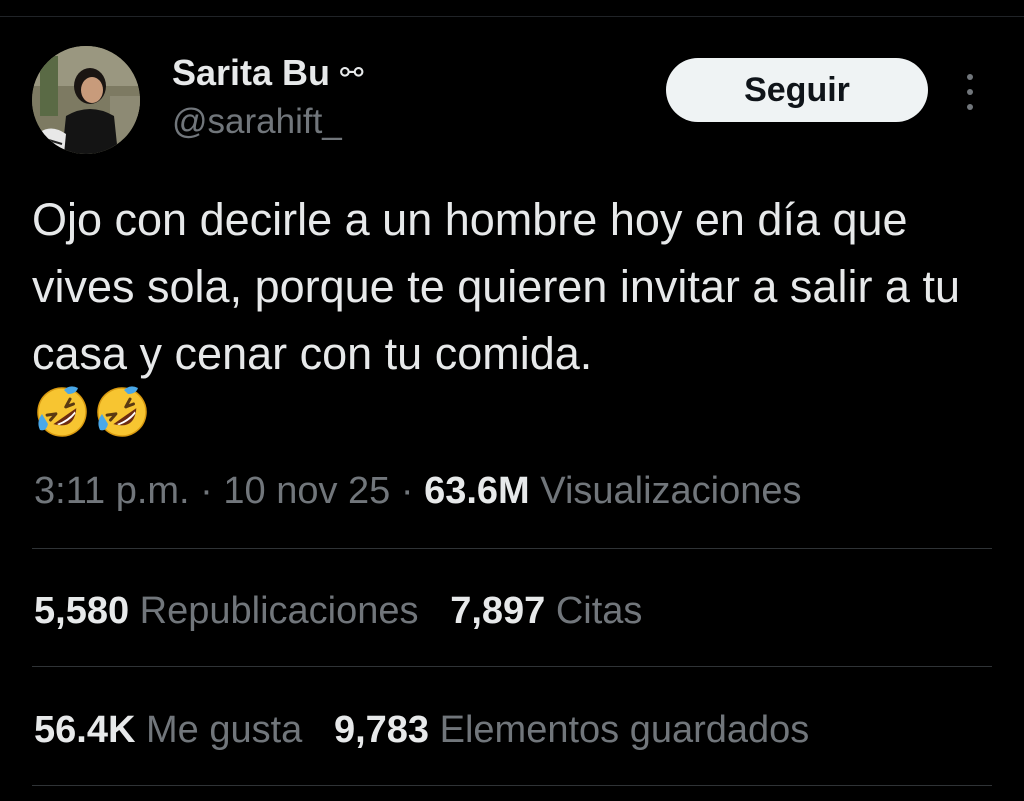 Image resolution: width=1024 pixels, height=801 pixels. I want to click on name-row: Sarita Bu ⚯, so click(268, 73).